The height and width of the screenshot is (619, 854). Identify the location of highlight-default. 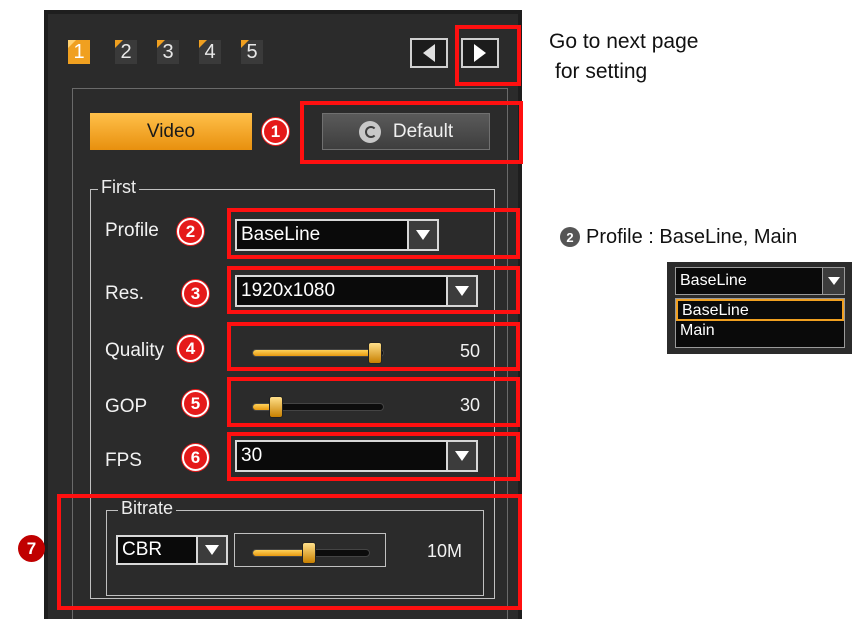
(411, 132).